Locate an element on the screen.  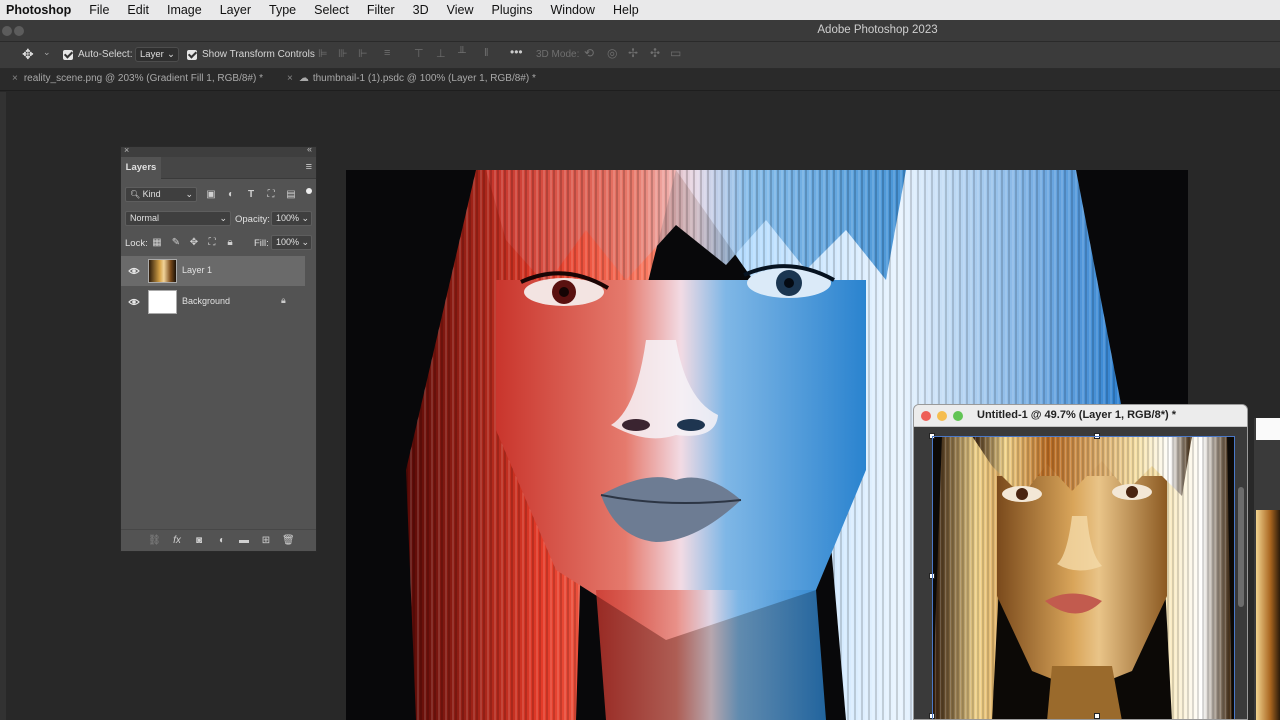
menu-help: Help is located at coordinates (626, 10).